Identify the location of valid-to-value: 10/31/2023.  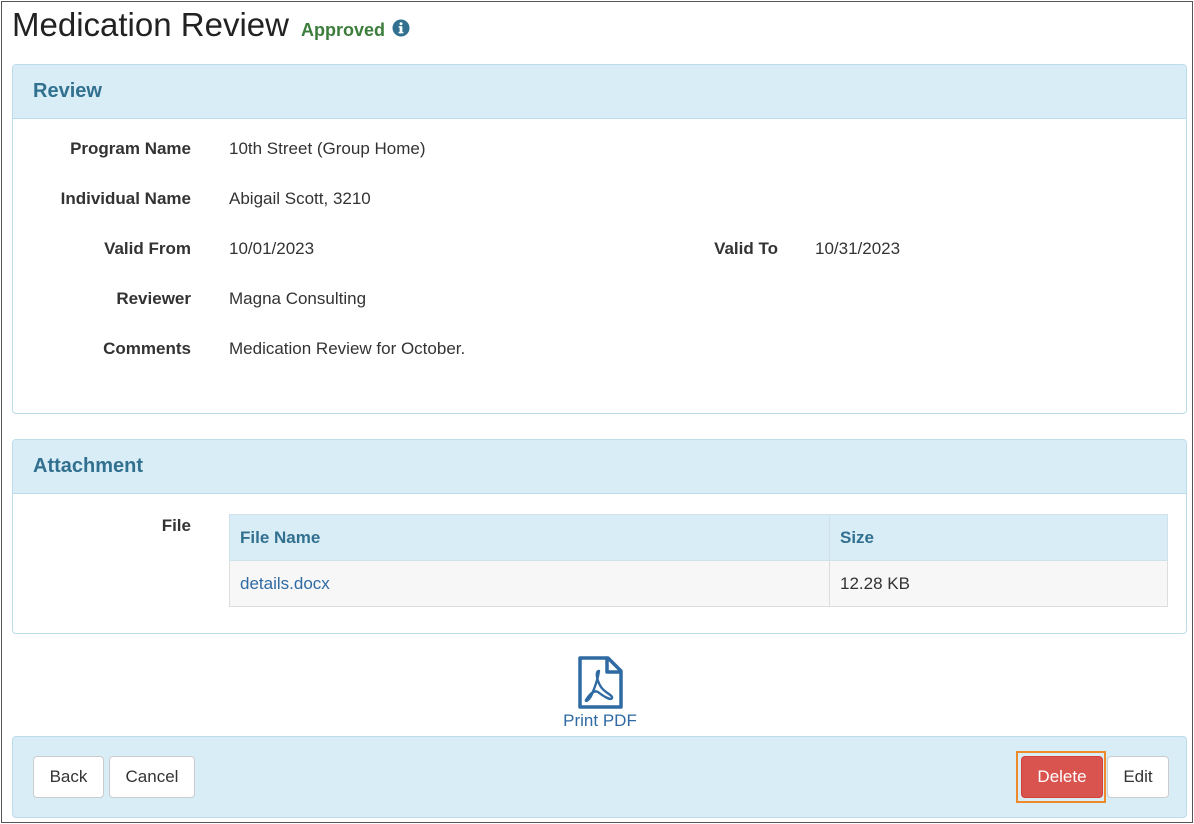
(858, 248).